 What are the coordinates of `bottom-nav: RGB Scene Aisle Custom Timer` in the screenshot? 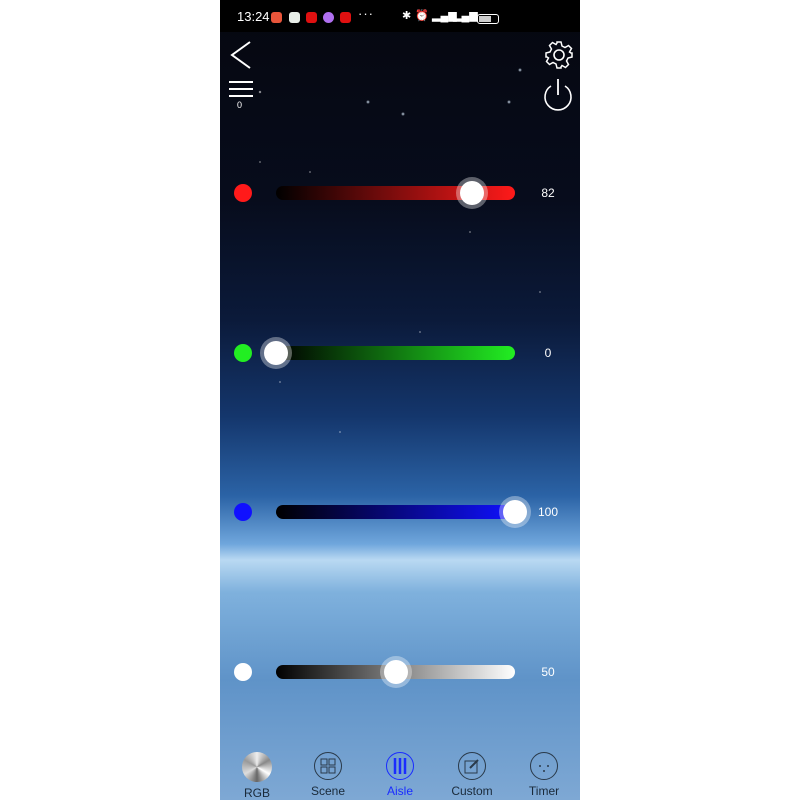 It's located at (400, 774).